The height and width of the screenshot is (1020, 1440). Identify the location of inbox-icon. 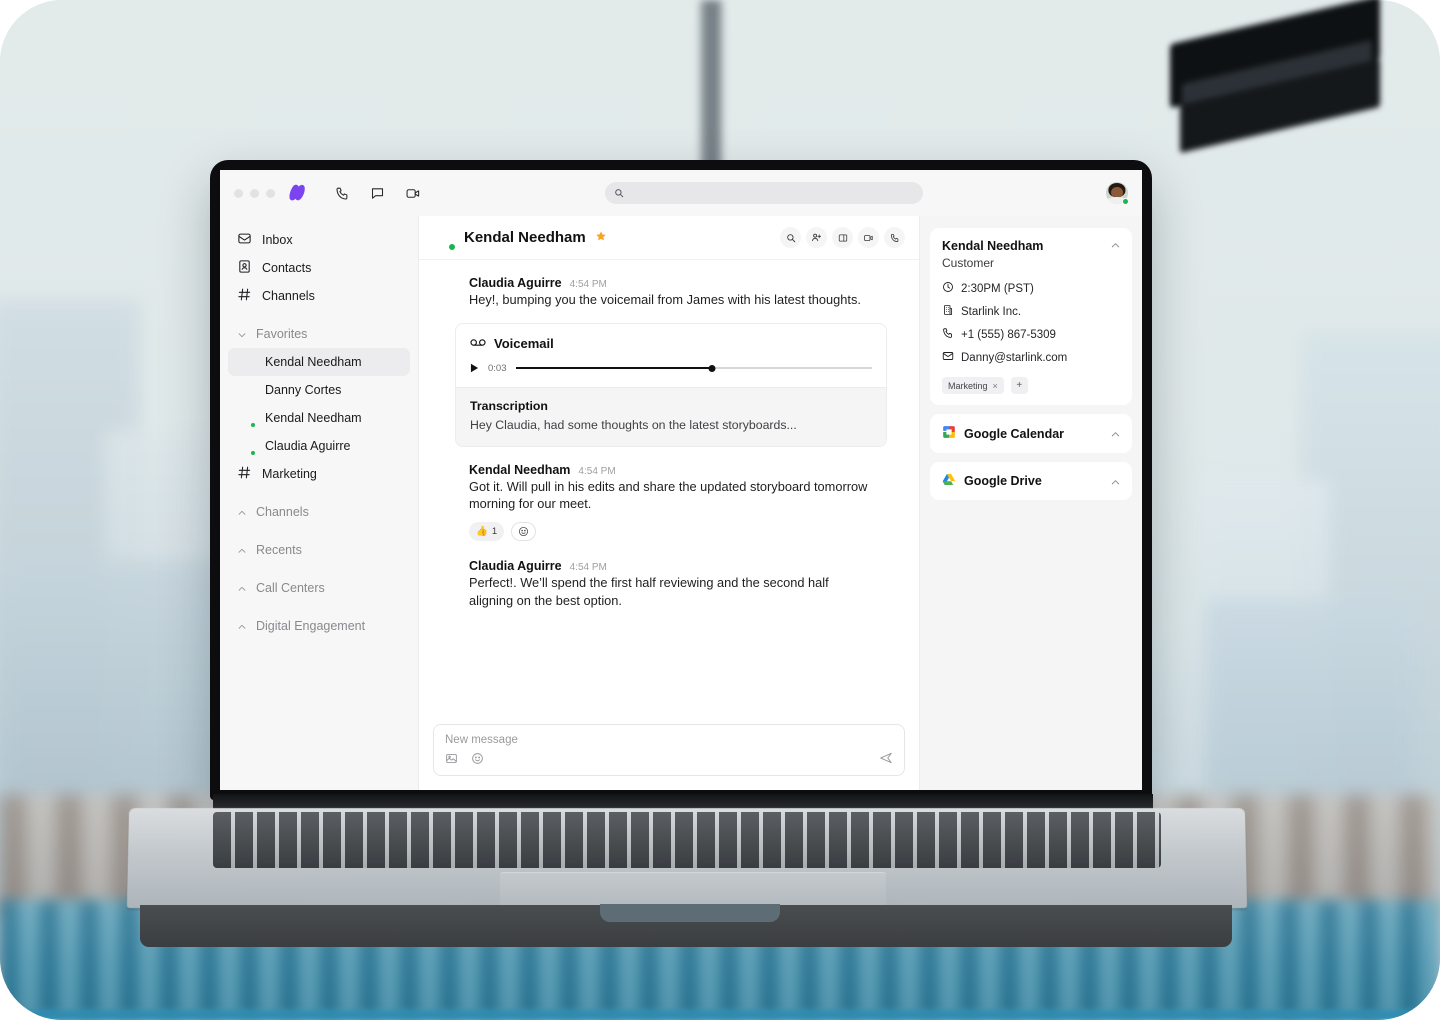
(244, 240).